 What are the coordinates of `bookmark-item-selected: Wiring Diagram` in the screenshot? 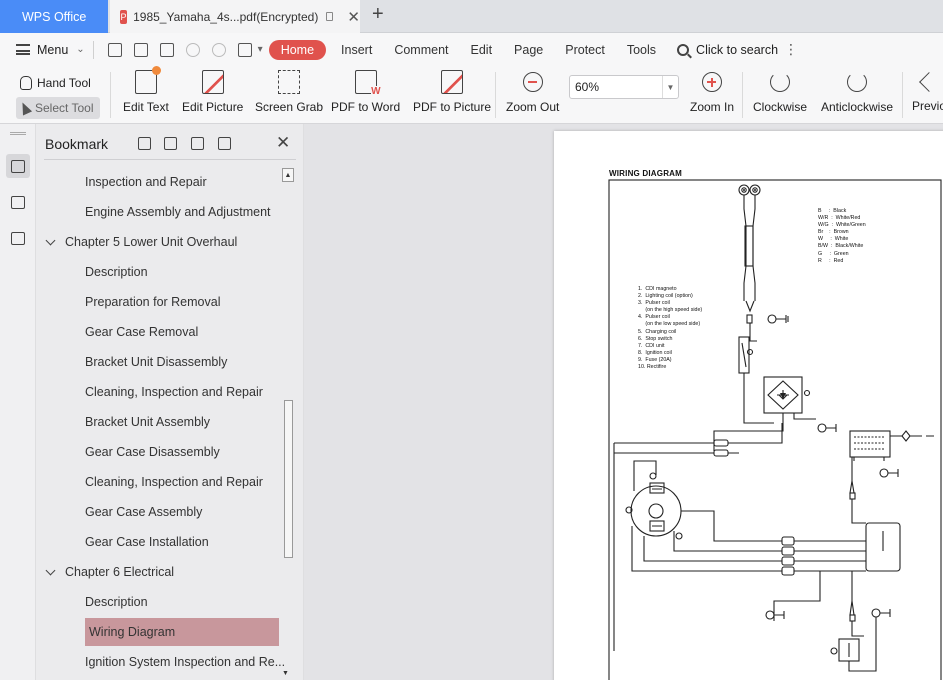 It's located at (182, 632).